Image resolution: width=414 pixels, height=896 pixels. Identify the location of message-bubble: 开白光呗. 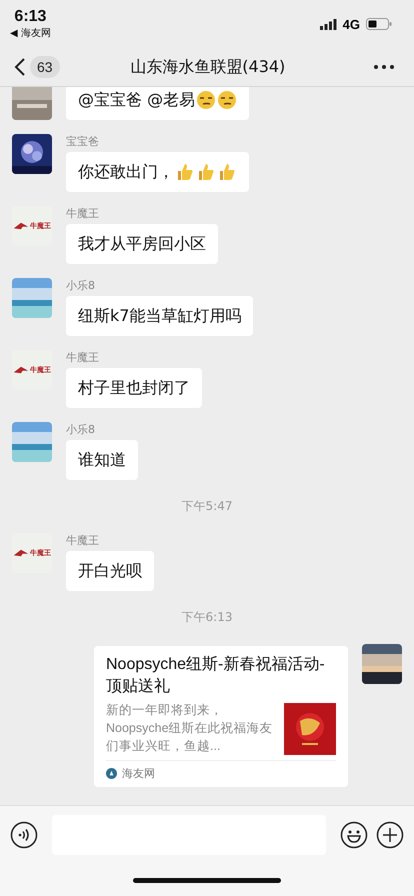
(110, 571).